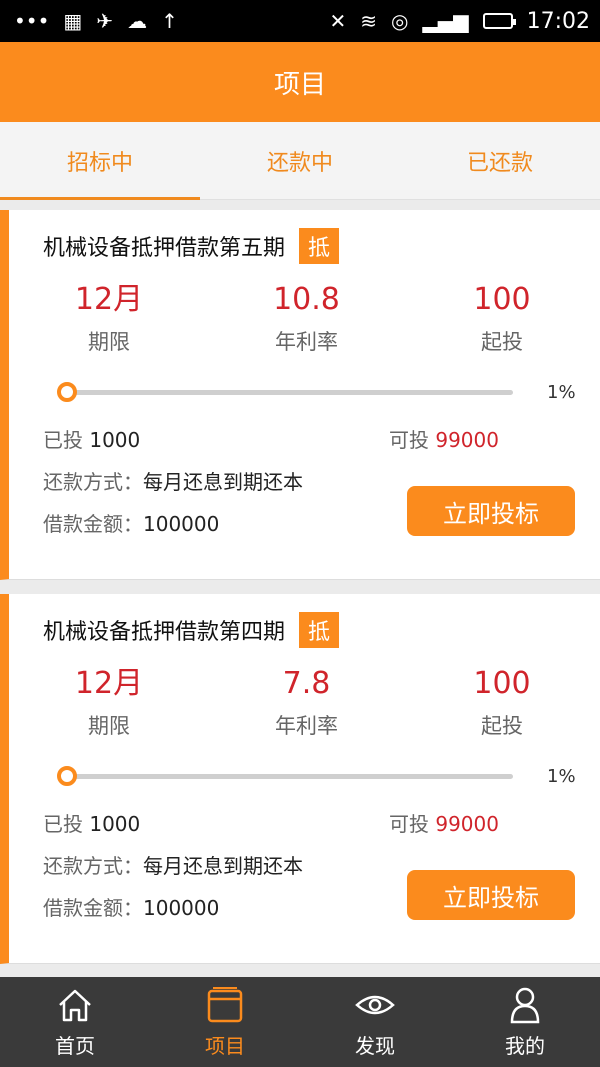  Describe the element at coordinates (73, 21) in the screenshot. I see `grid-icon: ▦` at that location.